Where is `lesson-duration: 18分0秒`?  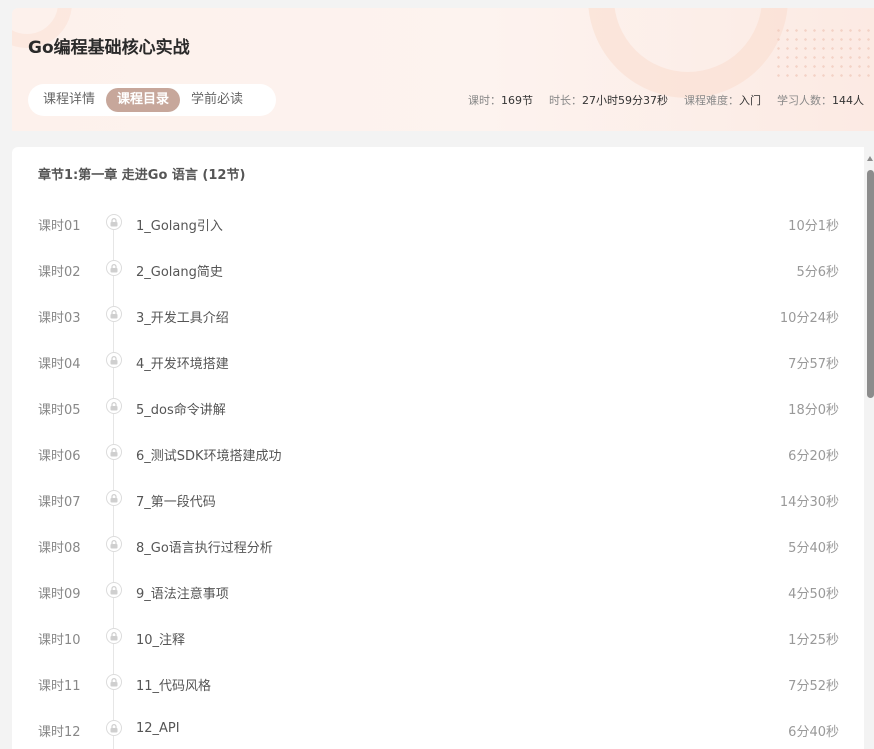 lesson-duration: 18分0秒 is located at coordinates (813, 410).